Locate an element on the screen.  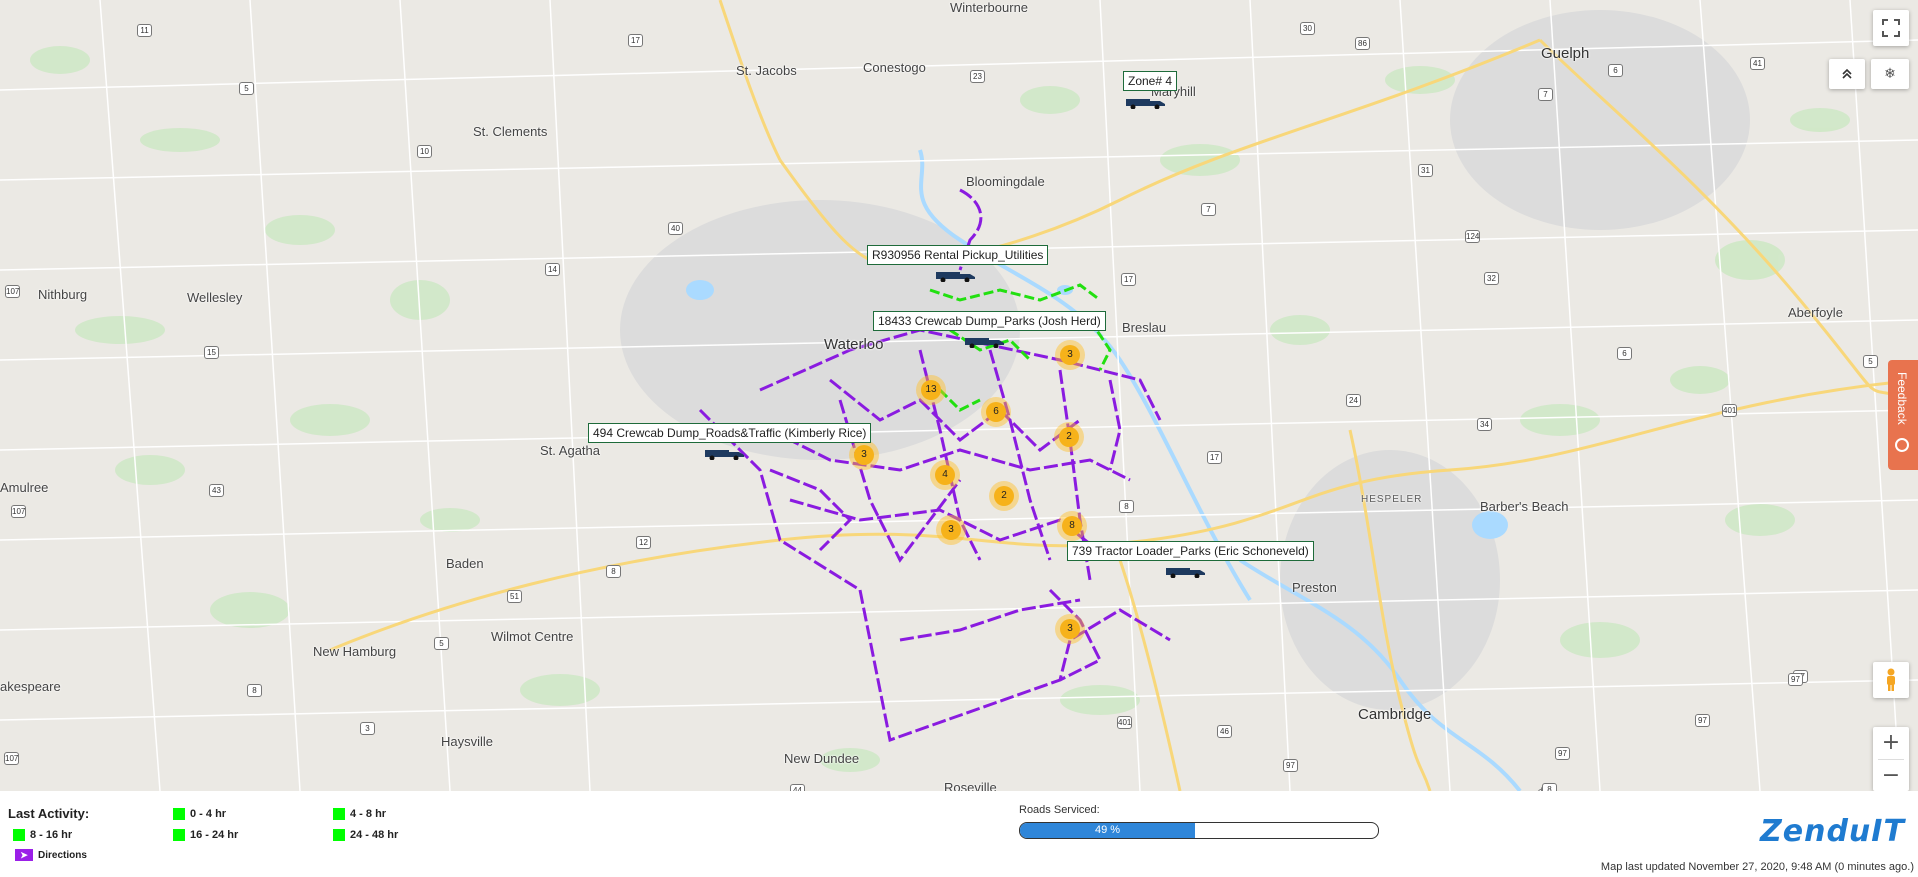
legend-title: Last Activity: is located at coordinates (49, 813).